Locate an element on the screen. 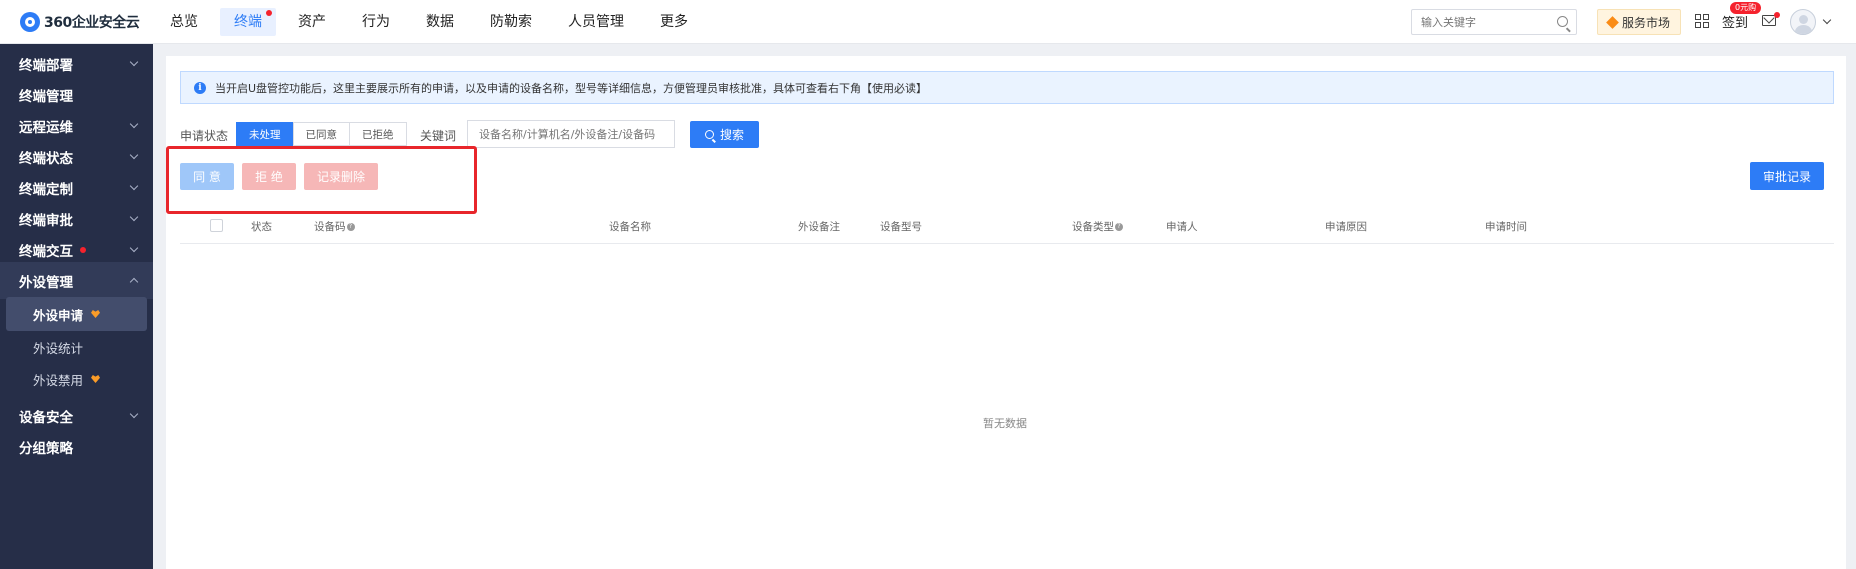  sidebar-subitem-peripheral-disable: 外设禁用 is located at coordinates (76, 379).